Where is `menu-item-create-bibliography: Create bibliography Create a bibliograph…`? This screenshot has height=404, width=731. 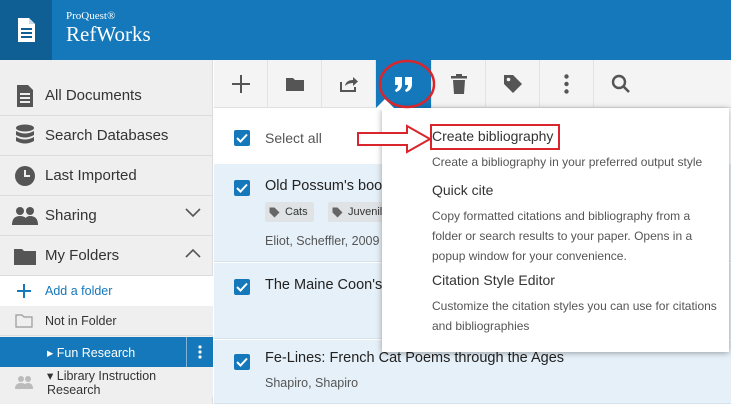
menu-item-create-bibliography: Create bibliography Create a bibliograph… is located at coordinates (555, 143).